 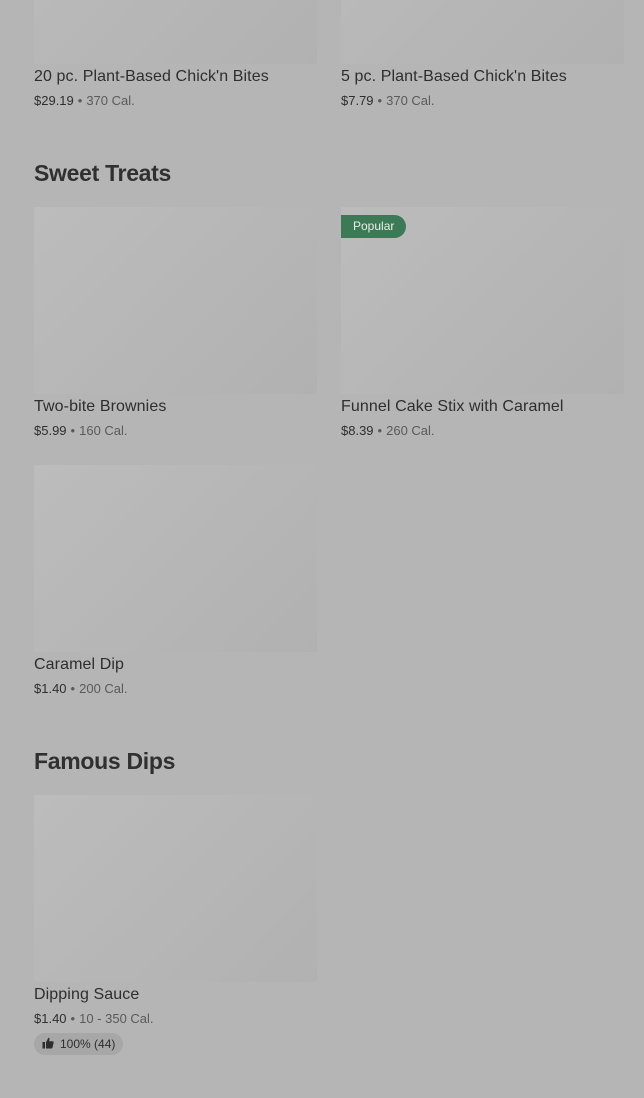 I want to click on item-name: Dipping Sauce, so click(x=87, y=994).